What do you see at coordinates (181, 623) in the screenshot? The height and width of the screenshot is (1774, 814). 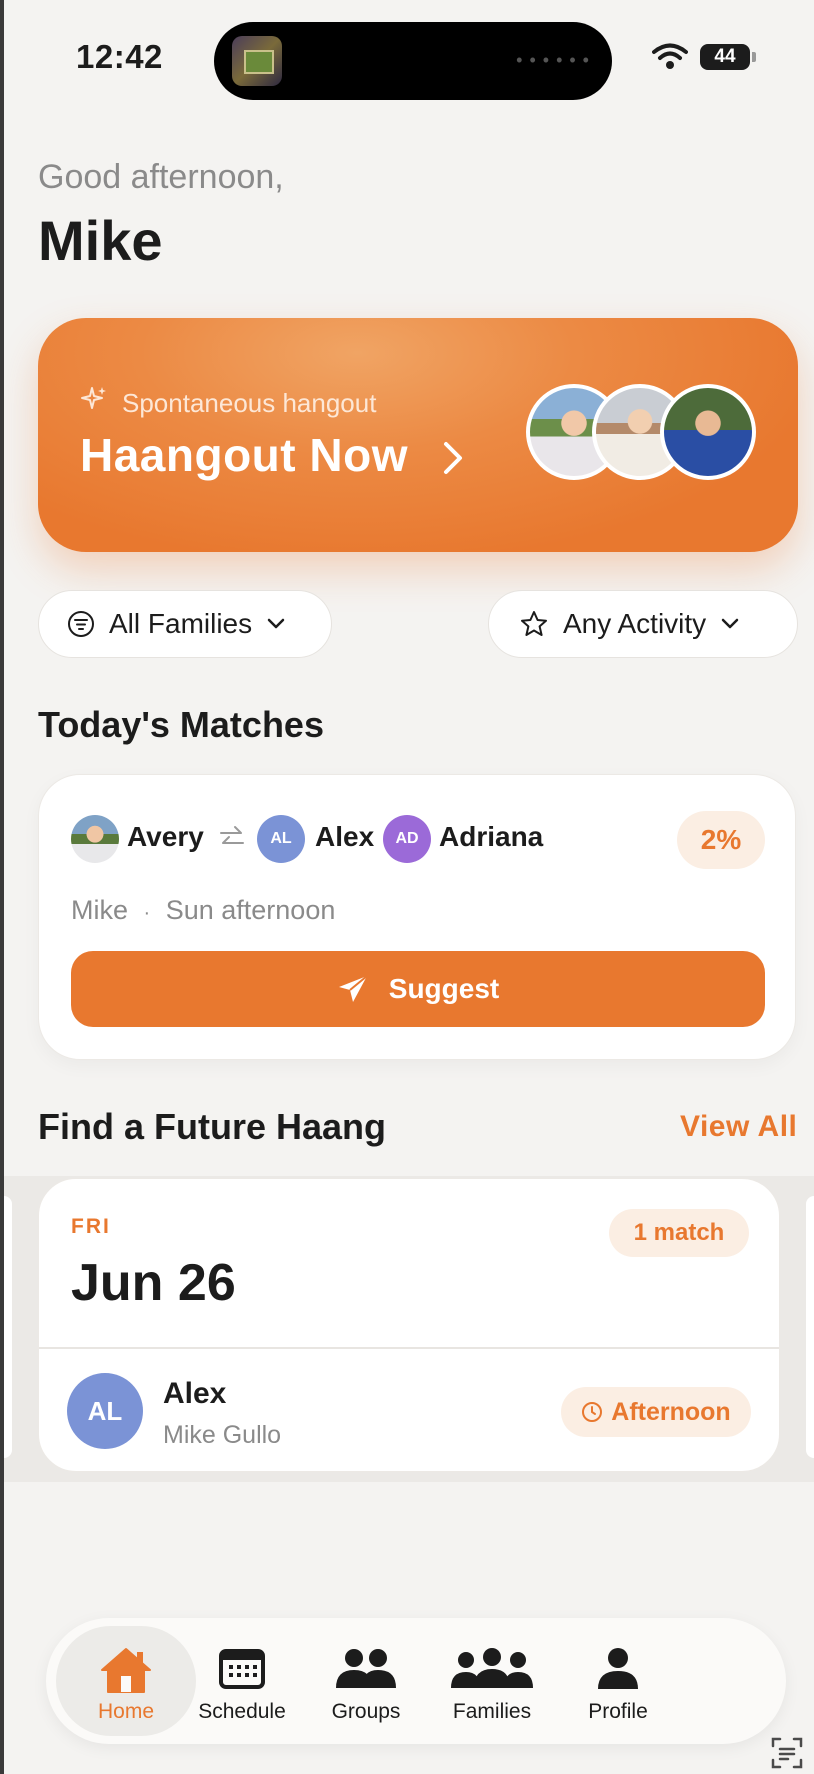 I see `families-filter-label: All Families` at bounding box center [181, 623].